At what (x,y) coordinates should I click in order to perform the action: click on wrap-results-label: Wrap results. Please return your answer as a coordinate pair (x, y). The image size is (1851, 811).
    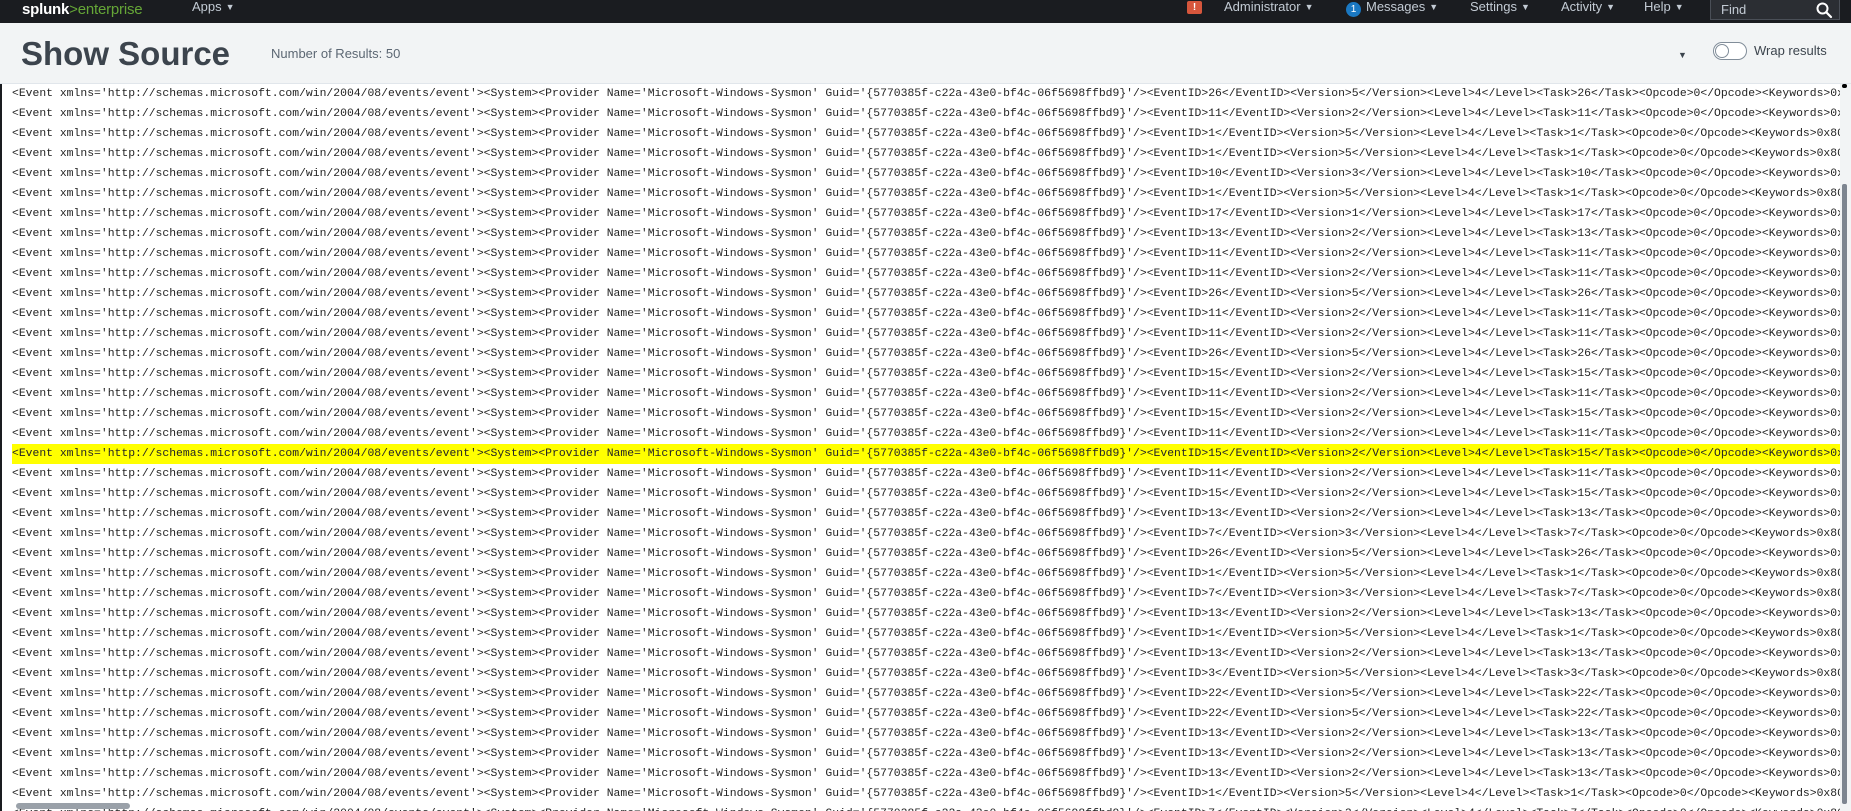
    Looking at the image, I should click on (1790, 50).